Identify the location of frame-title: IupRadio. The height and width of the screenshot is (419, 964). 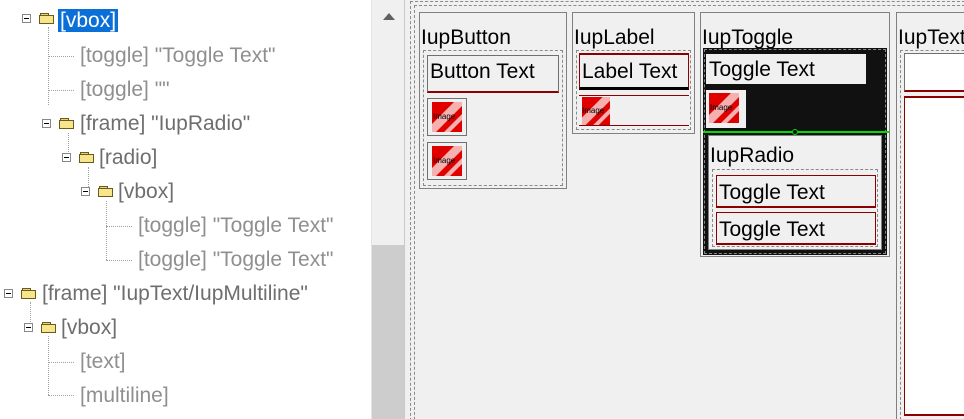
(752, 155).